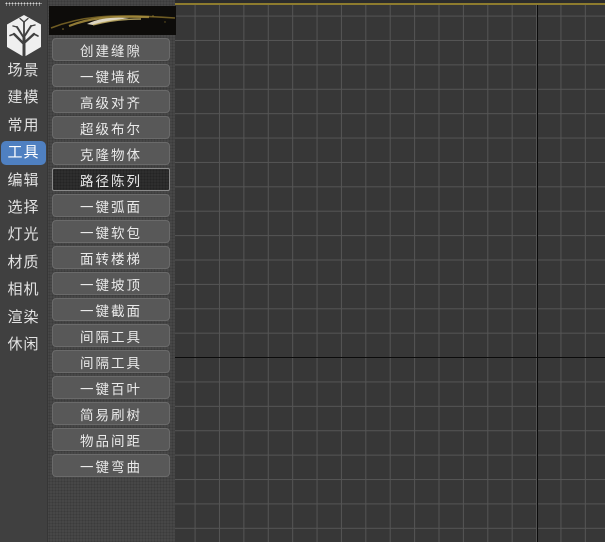  What do you see at coordinates (111, 309) in the screenshot?
I see `tool-button-section-cut: 一键截面` at bounding box center [111, 309].